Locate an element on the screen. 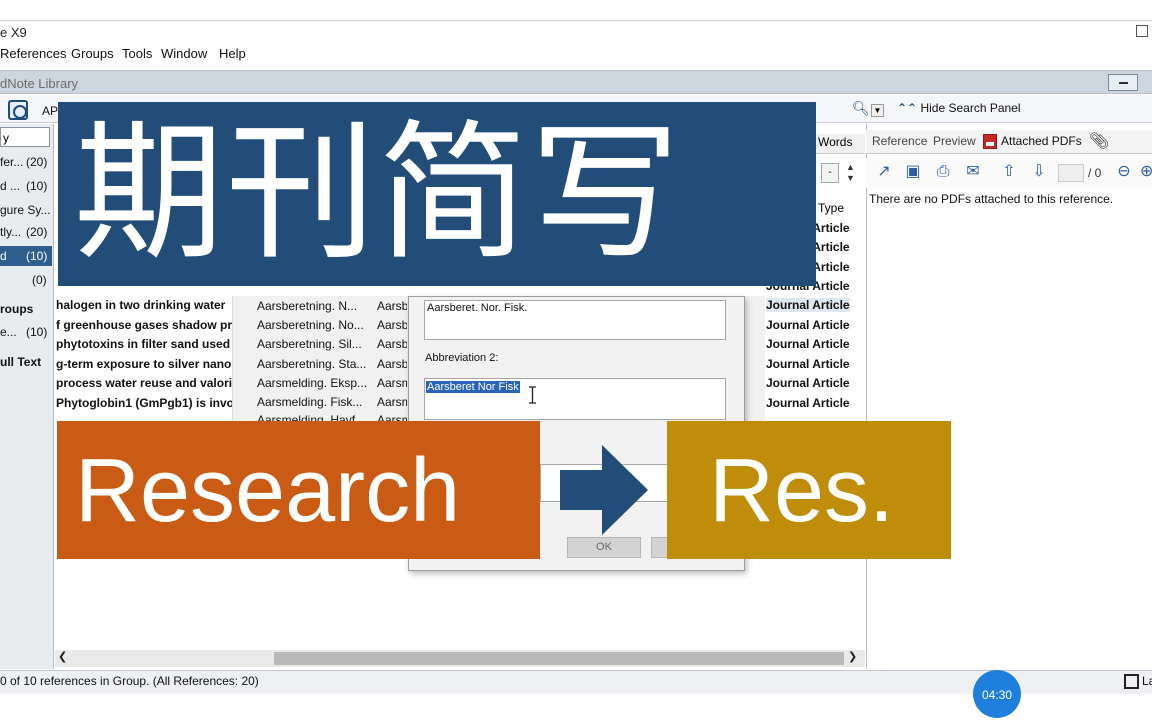 The width and height of the screenshot is (1152, 720). menu-bar: References Groups Tools Window Help is located at coordinates (576, 54).